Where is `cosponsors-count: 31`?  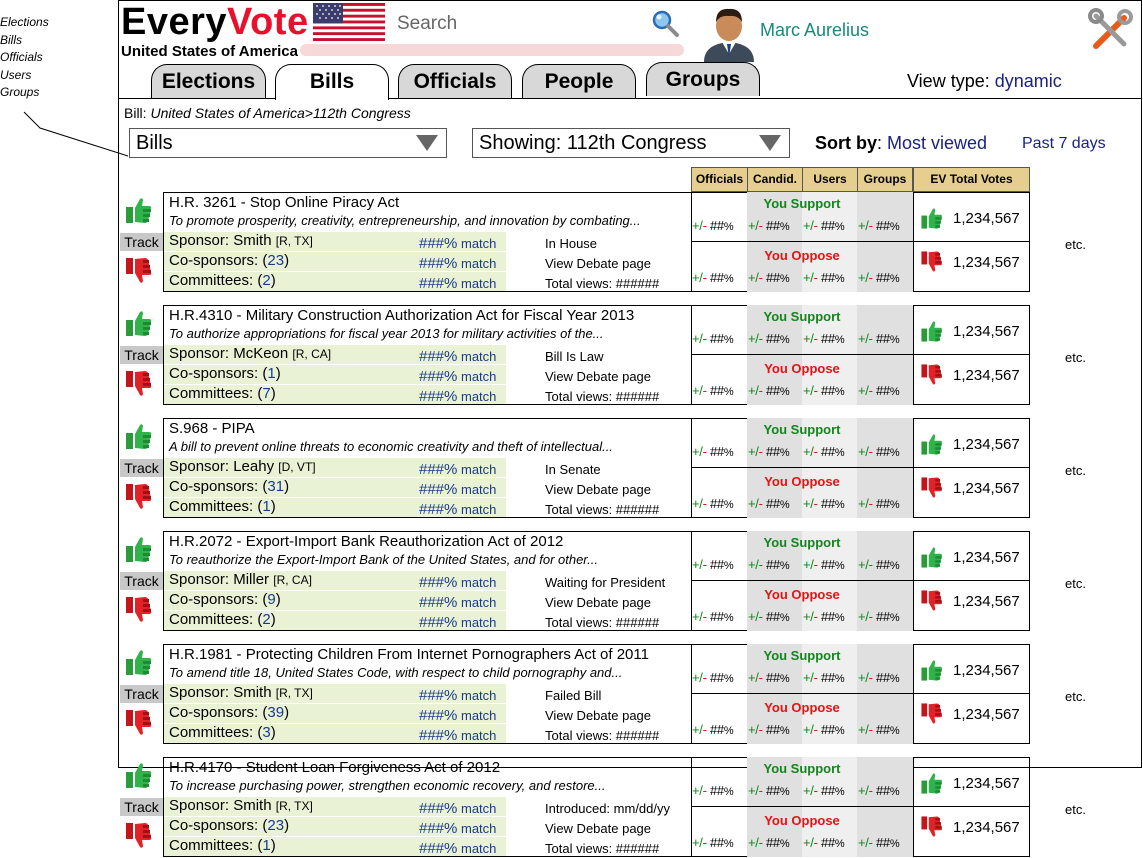 cosponsors-count: 31 is located at coordinates (275, 486).